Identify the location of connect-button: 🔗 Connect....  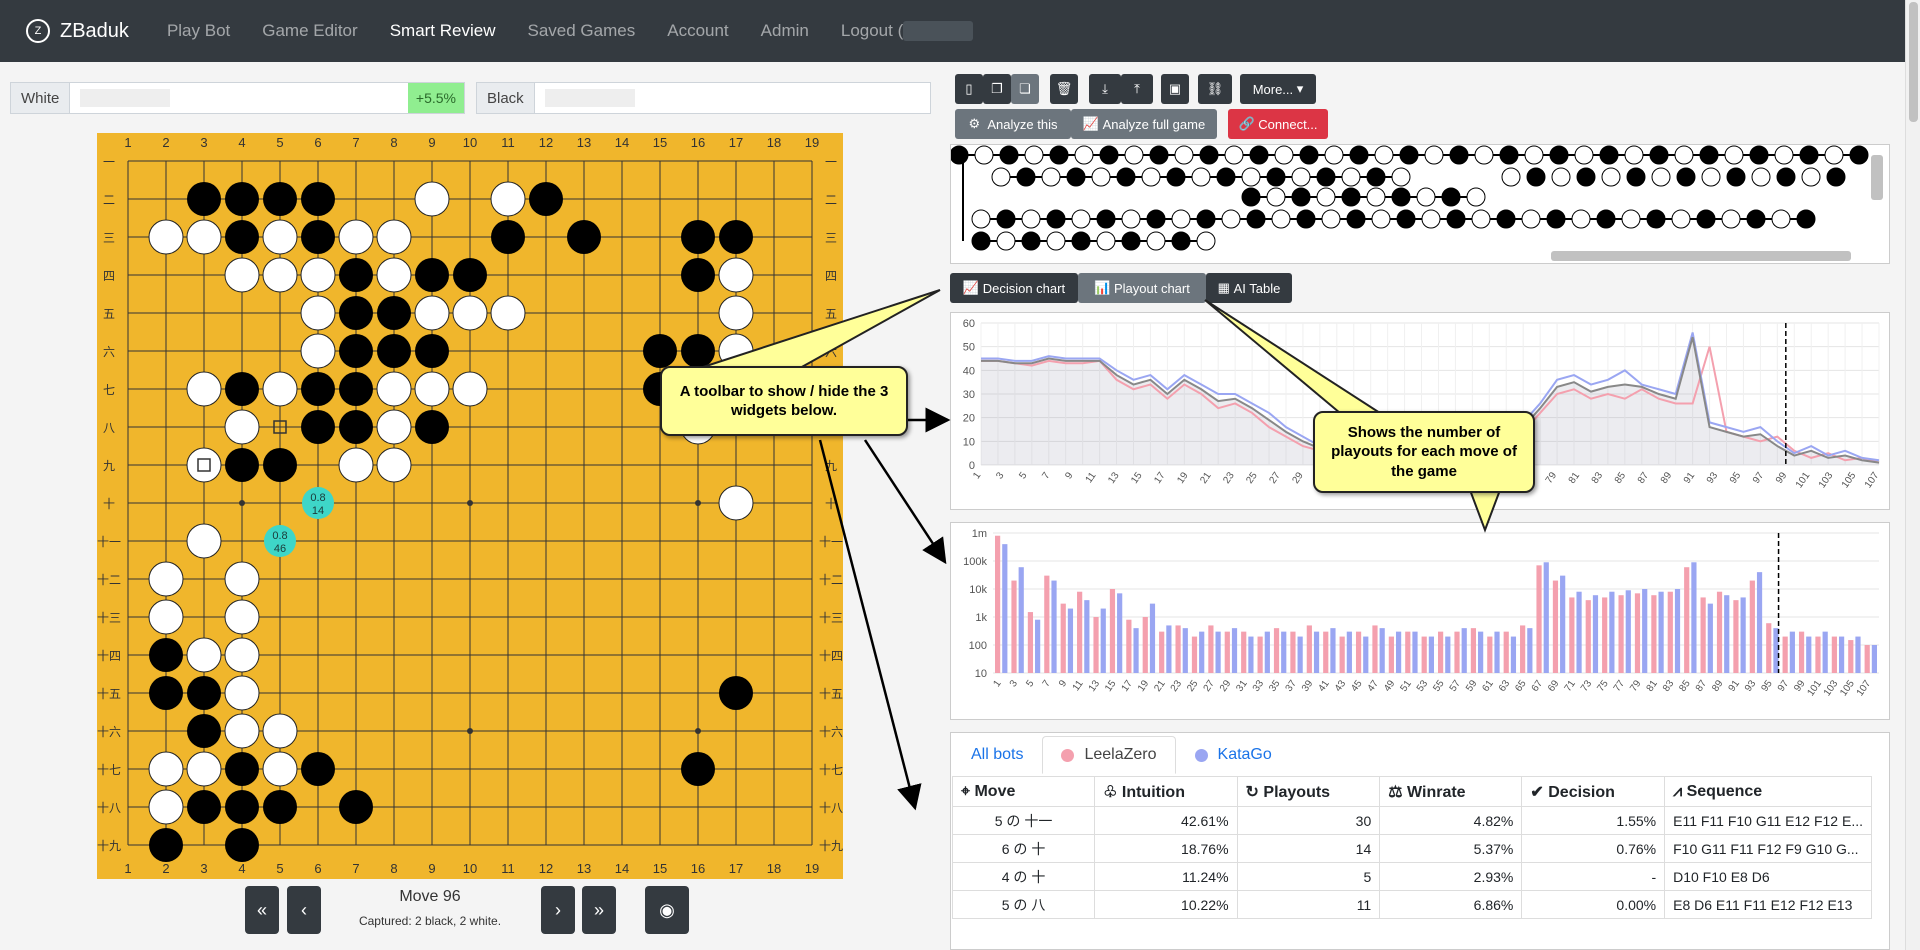
(1278, 124).